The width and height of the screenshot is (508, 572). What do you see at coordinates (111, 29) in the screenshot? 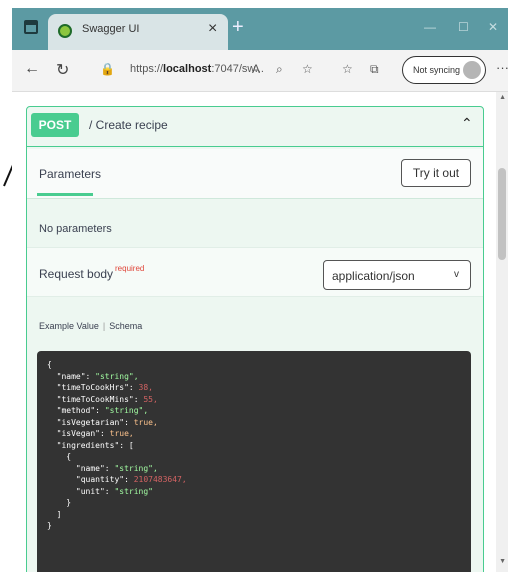
I see `tab-title: Swagger UI` at bounding box center [111, 29].